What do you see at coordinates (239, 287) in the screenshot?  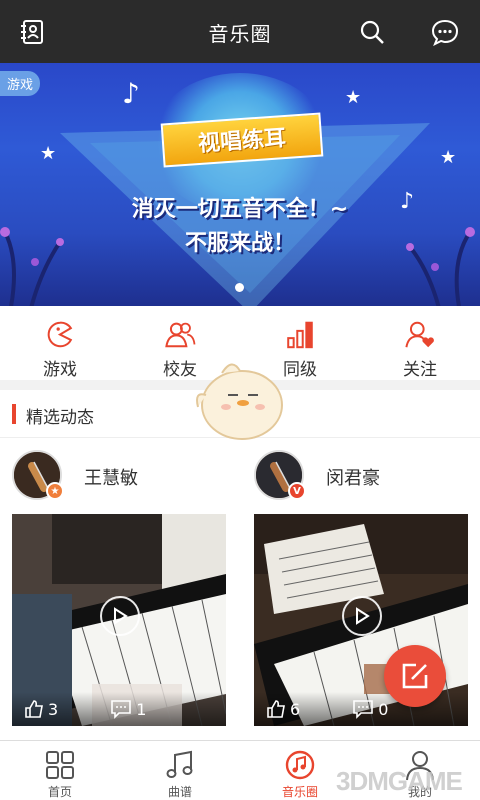 I see `carousel-indicator` at bounding box center [239, 287].